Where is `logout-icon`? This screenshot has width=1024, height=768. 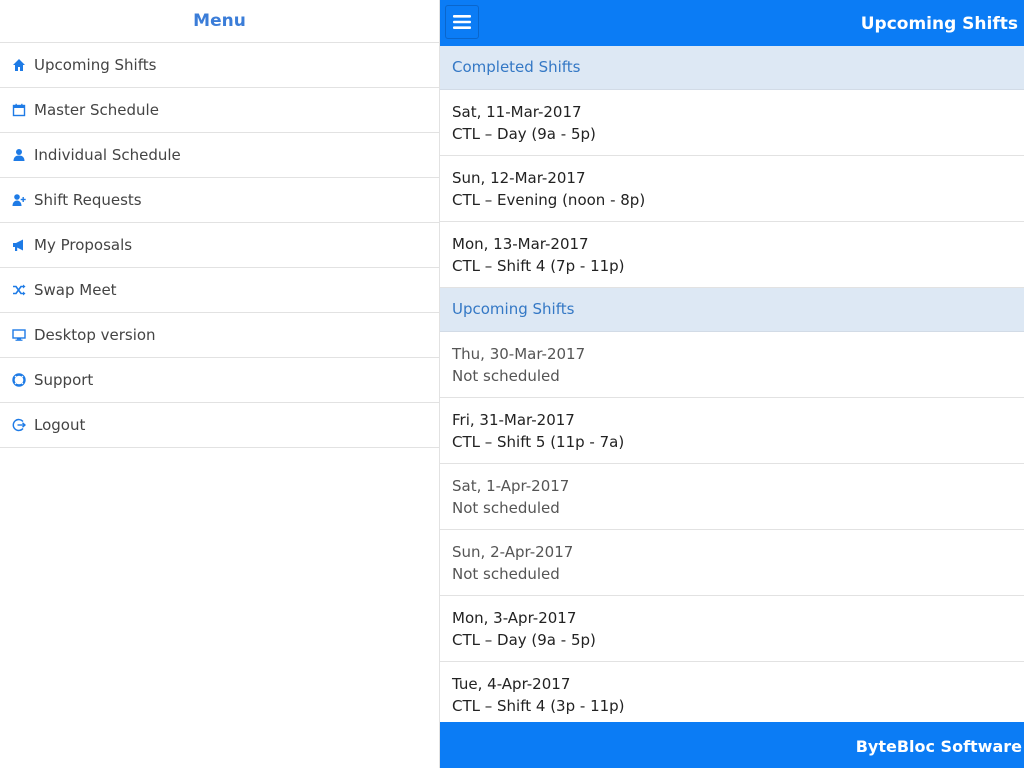
logout-icon is located at coordinates (19, 425).